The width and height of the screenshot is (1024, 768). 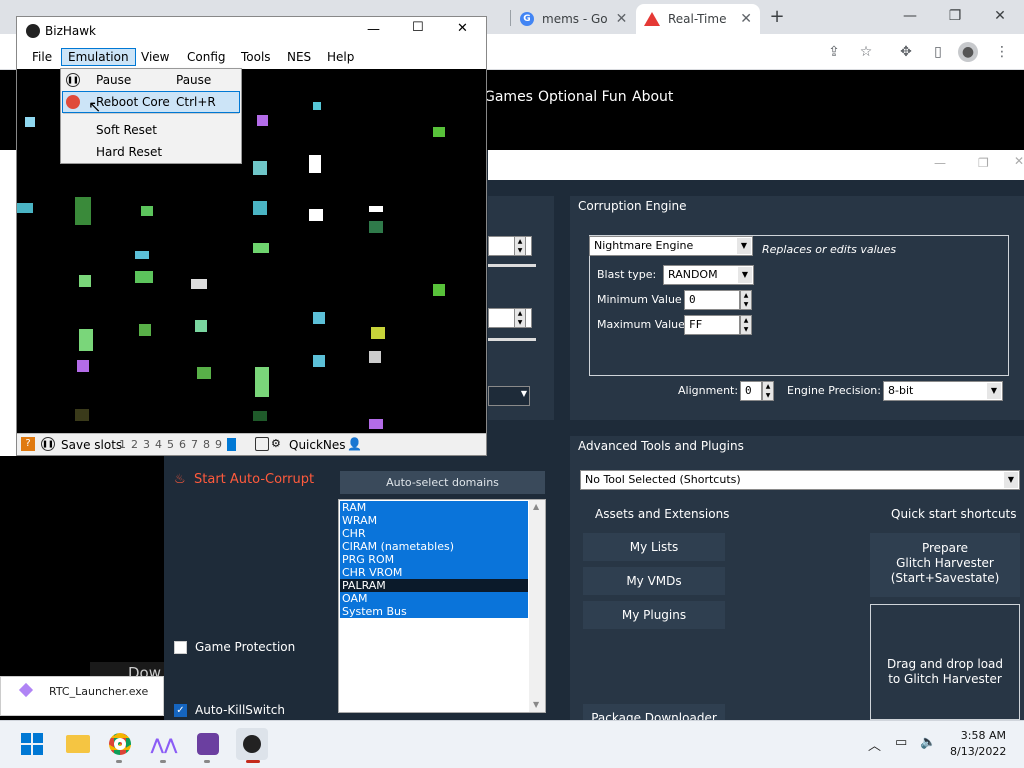 What do you see at coordinates (982, 735) in the screenshot?
I see `clock-time: 3:58 AM` at bounding box center [982, 735].